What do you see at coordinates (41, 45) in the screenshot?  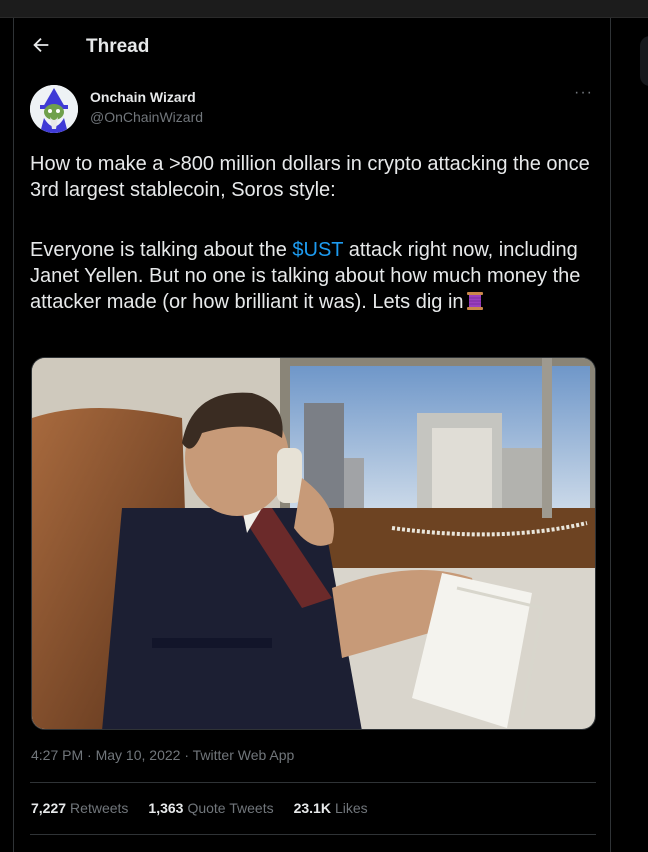 I see `arrow-left-icon` at bounding box center [41, 45].